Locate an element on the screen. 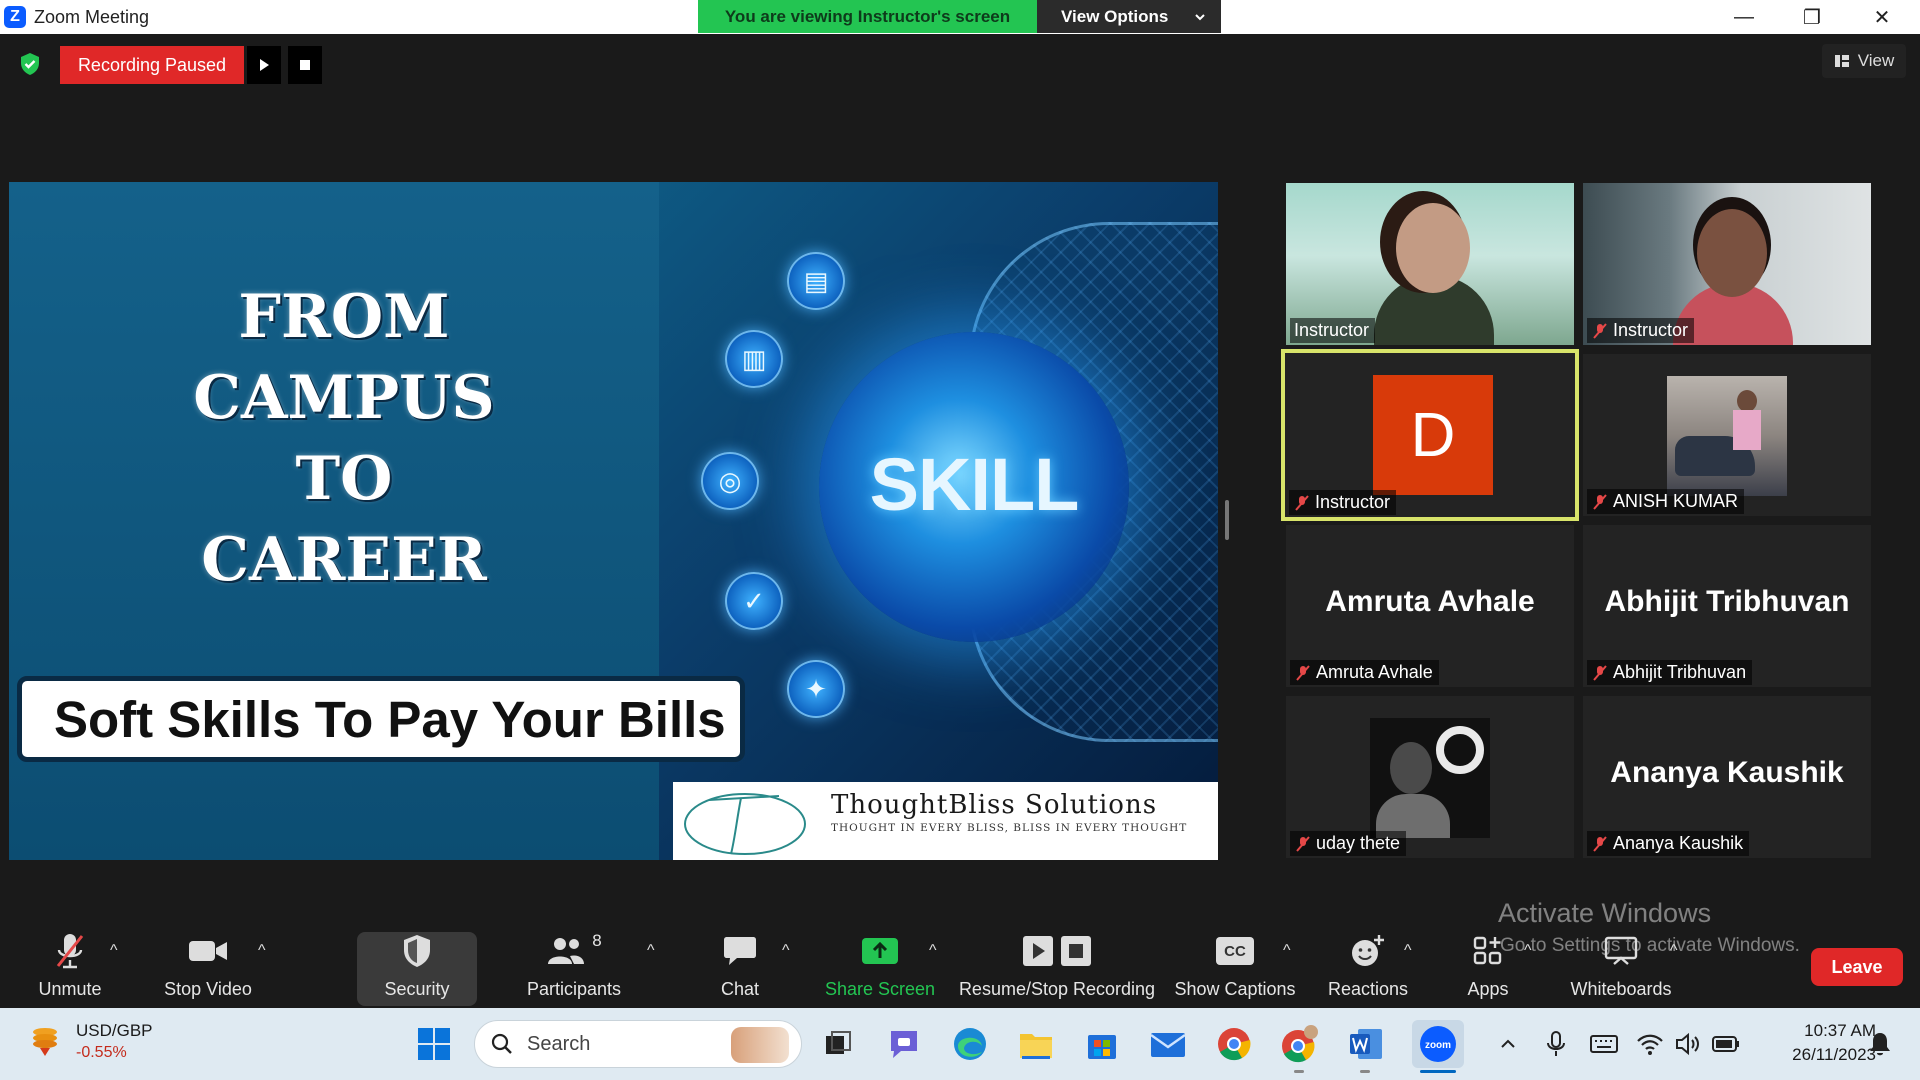 Image resolution: width=1920 pixels, height=1080 pixels. apps-icon is located at coordinates (1487, 950).